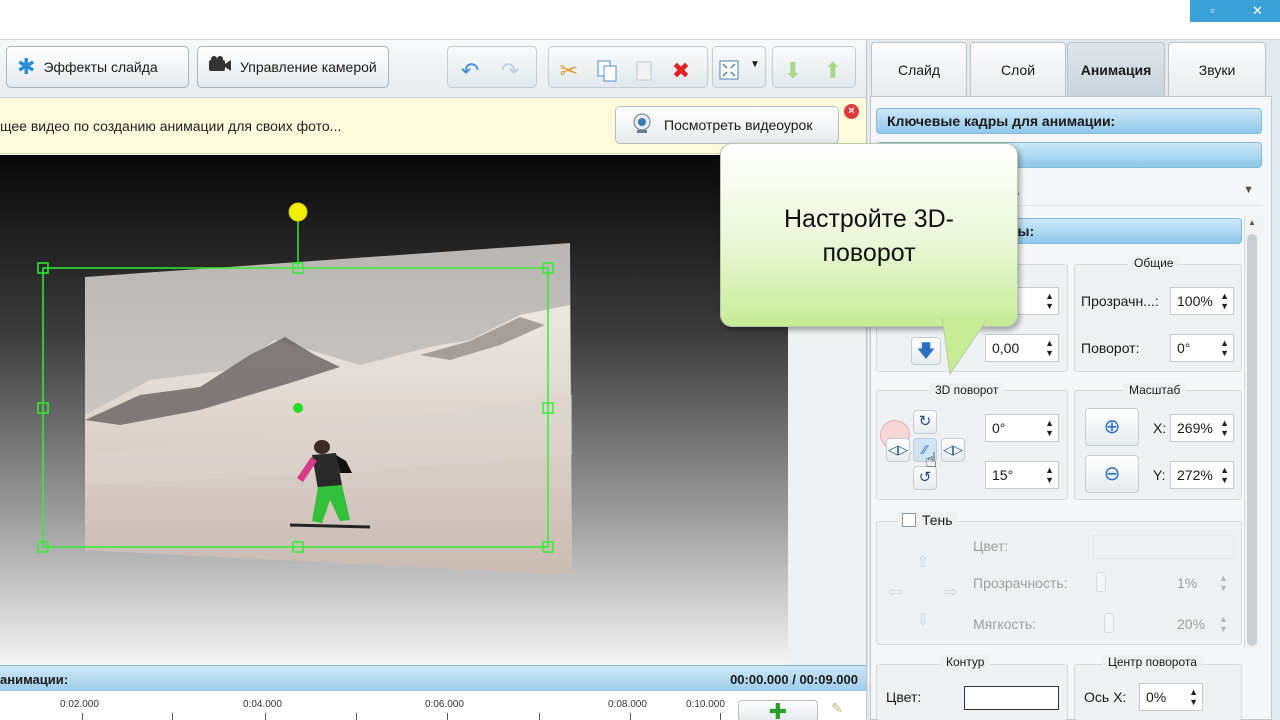  Describe the element at coordinates (298, 408) in the screenshot. I see `center-handle` at that location.